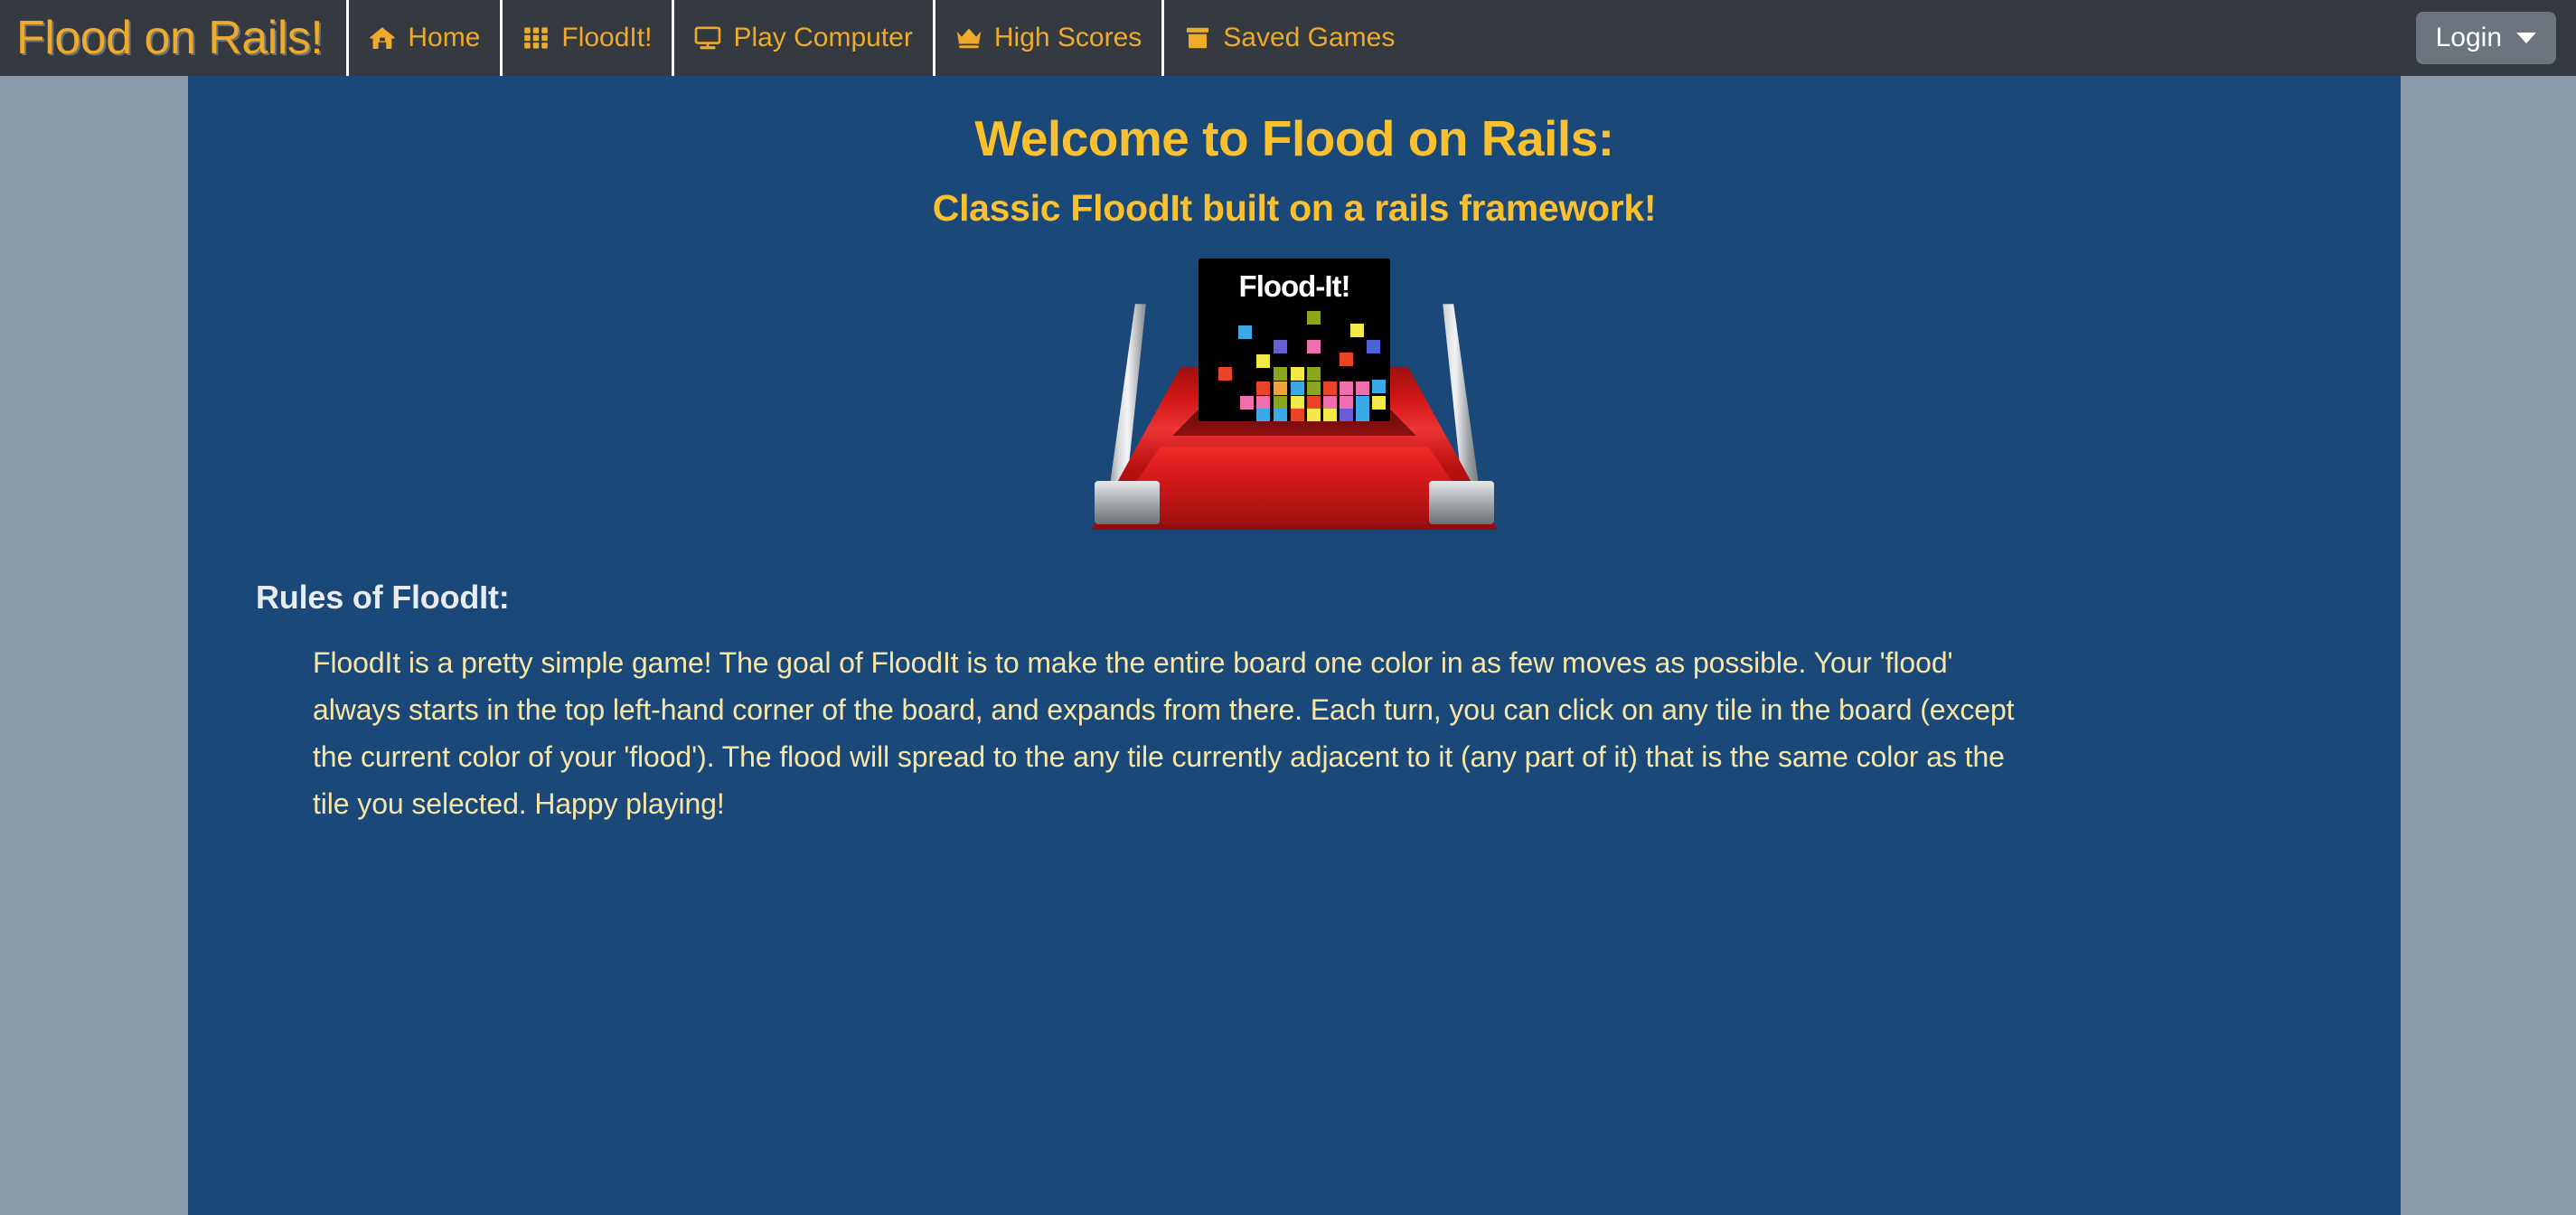 The width and height of the screenshot is (2576, 1215). What do you see at coordinates (823, 37) in the screenshot?
I see `nav-label-play-computer: Play Computer` at bounding box center [823, 37].